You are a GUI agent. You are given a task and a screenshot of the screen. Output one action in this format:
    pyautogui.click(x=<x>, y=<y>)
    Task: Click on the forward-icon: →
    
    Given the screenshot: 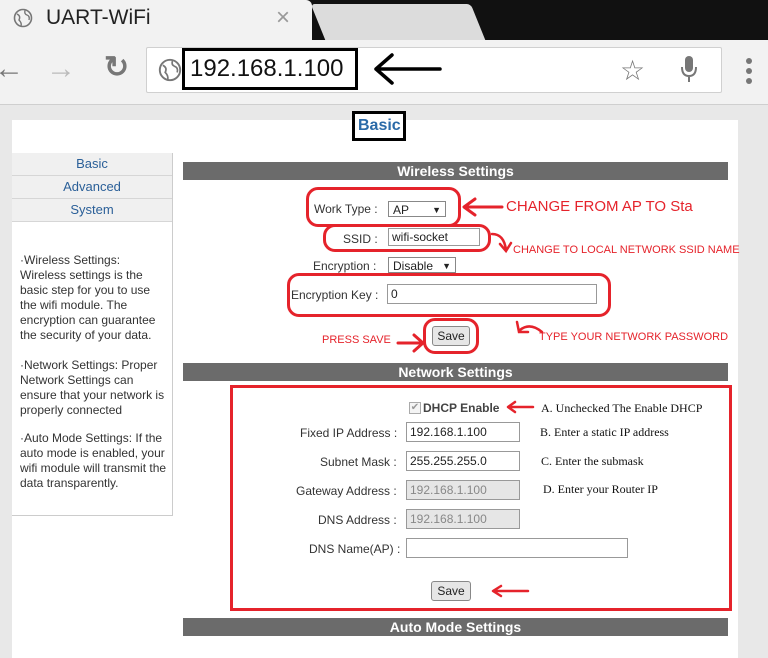 What is the action you would take?
    pyautogui.click(x=61, y=69)
    